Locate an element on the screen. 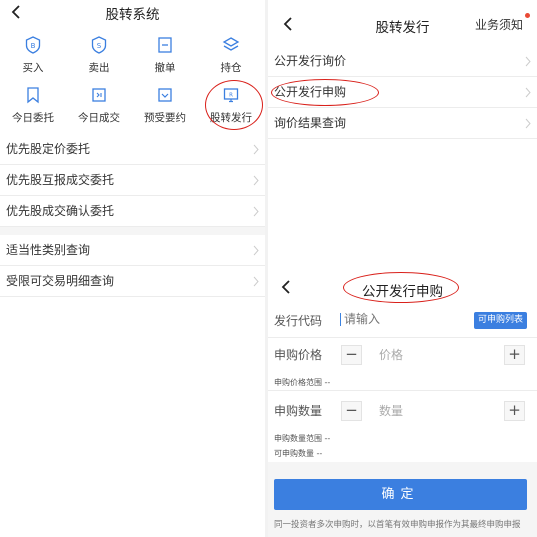  available-quantity-value: -- is located at coordinates (319, 453).